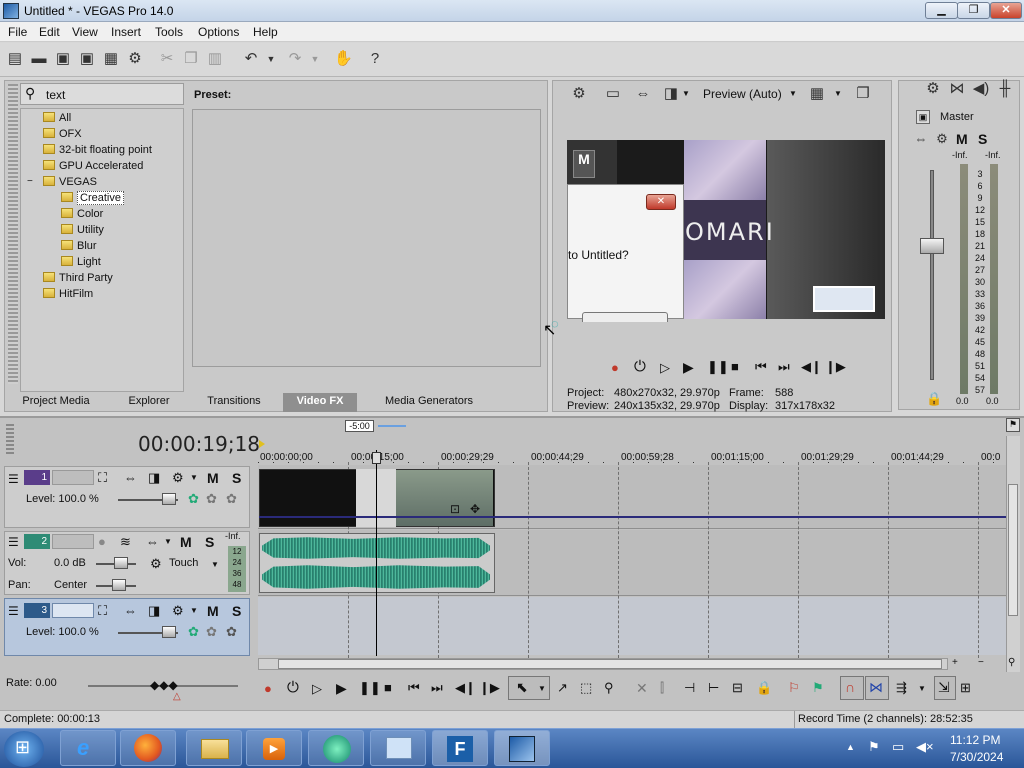 Image resolution: width=1024 pixels, height=768 pixels. I want to click on tab-video-fx: Video FX, so click(320, 402).